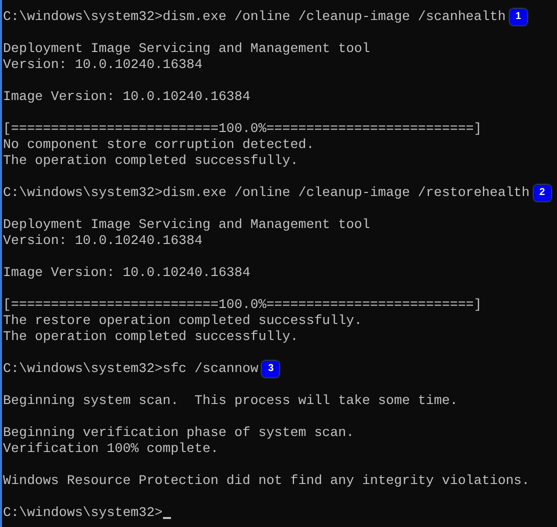  I want to click on output-line: The restore operation completed successfully., so click(182, 321).